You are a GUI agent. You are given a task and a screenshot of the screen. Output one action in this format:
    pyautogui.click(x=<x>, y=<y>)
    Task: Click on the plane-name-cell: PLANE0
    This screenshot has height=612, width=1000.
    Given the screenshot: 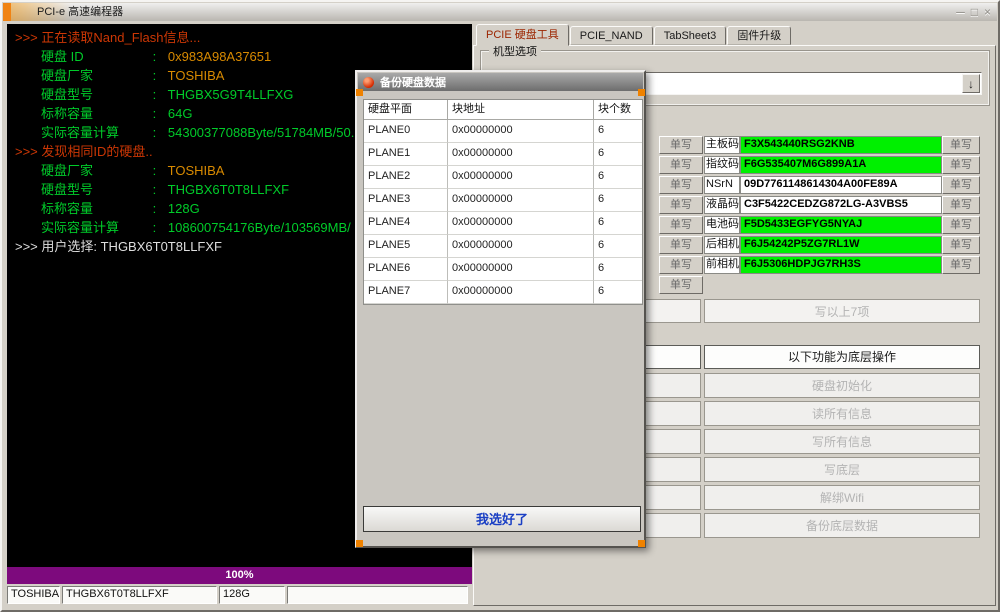 What is the action you would take?
    pyautogui.click(x=406, y=131)
    